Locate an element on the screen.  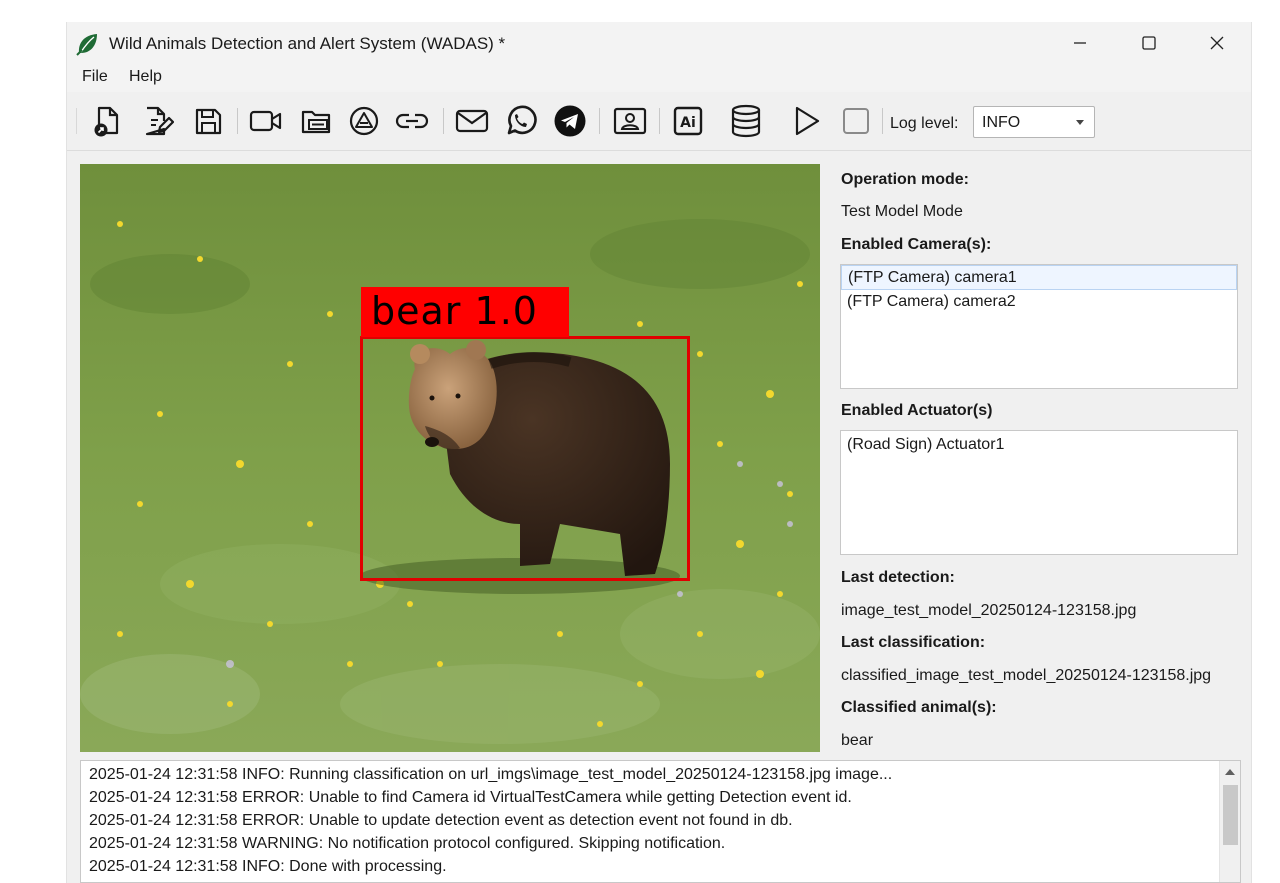
chevron-down-icon is located at coordinates (1080, 122).